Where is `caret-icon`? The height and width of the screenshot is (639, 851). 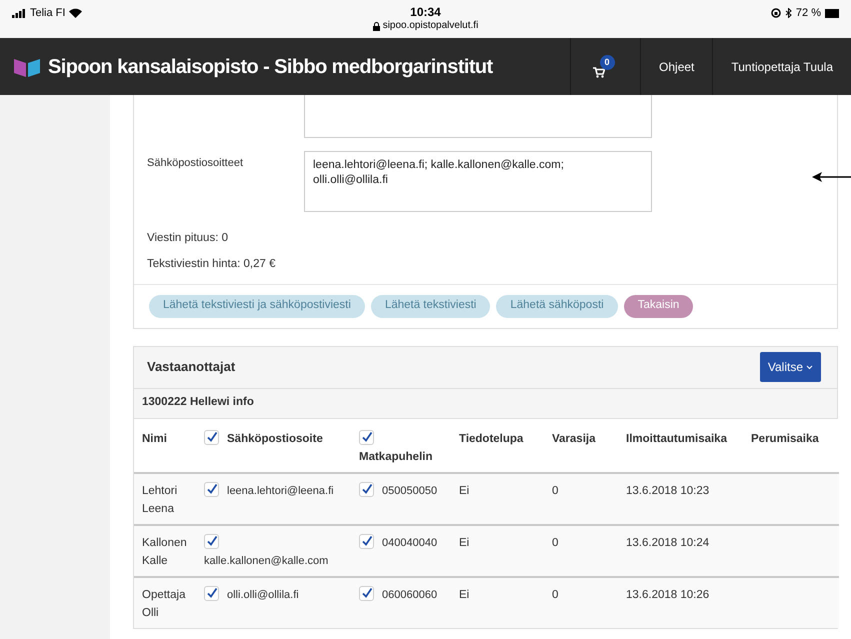 caret-icon is located at coordinates (809, 367).